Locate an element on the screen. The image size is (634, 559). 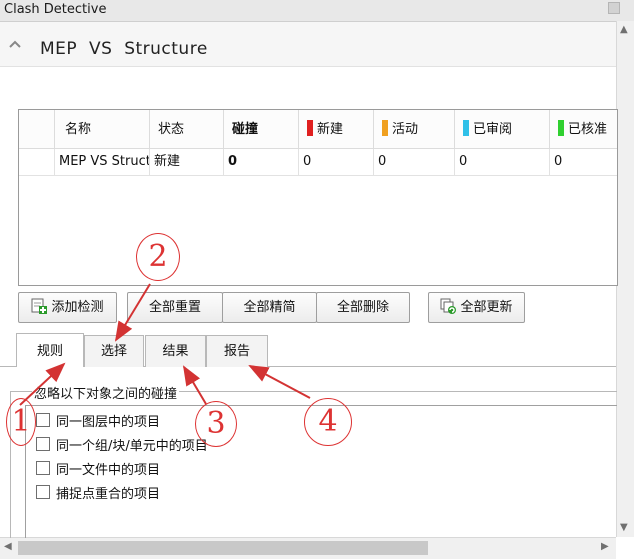
annotation-marker-1: 1 is located at coordinates (21, 422).